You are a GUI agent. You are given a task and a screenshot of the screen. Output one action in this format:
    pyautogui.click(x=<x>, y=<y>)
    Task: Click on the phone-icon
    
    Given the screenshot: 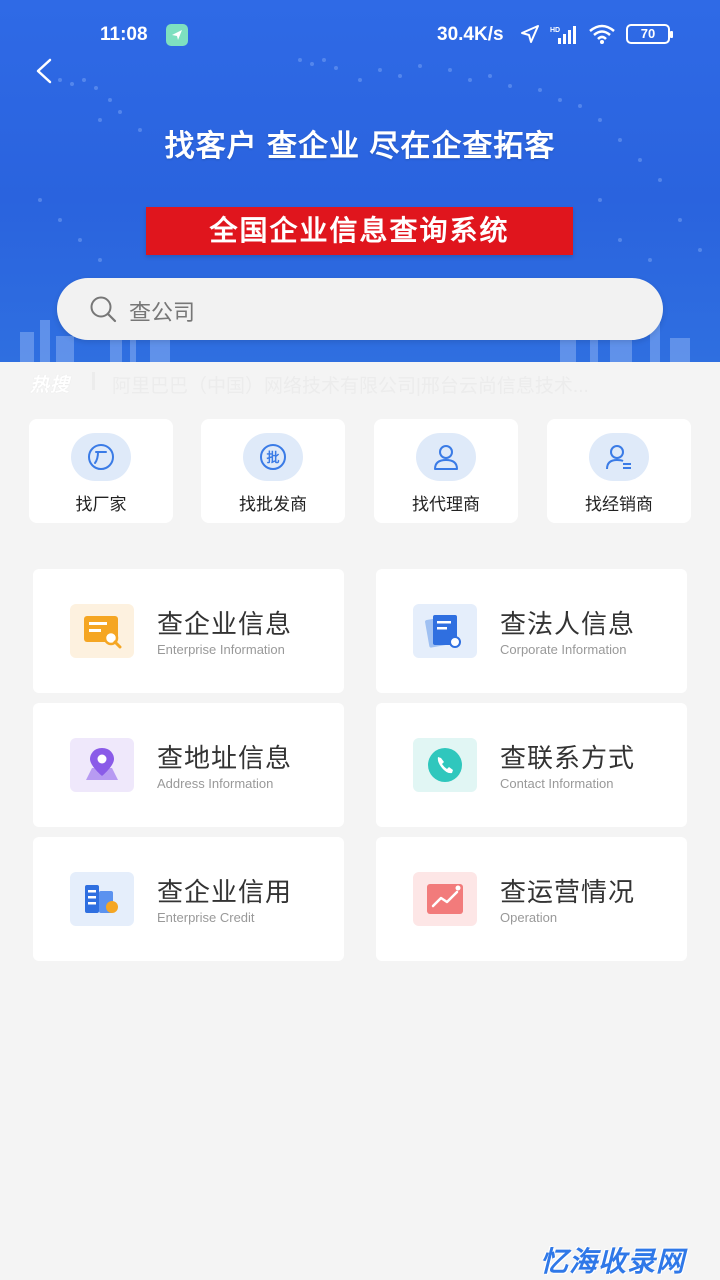 What is the action you would take?
    pyautogui.click(x=445, y=765)
    